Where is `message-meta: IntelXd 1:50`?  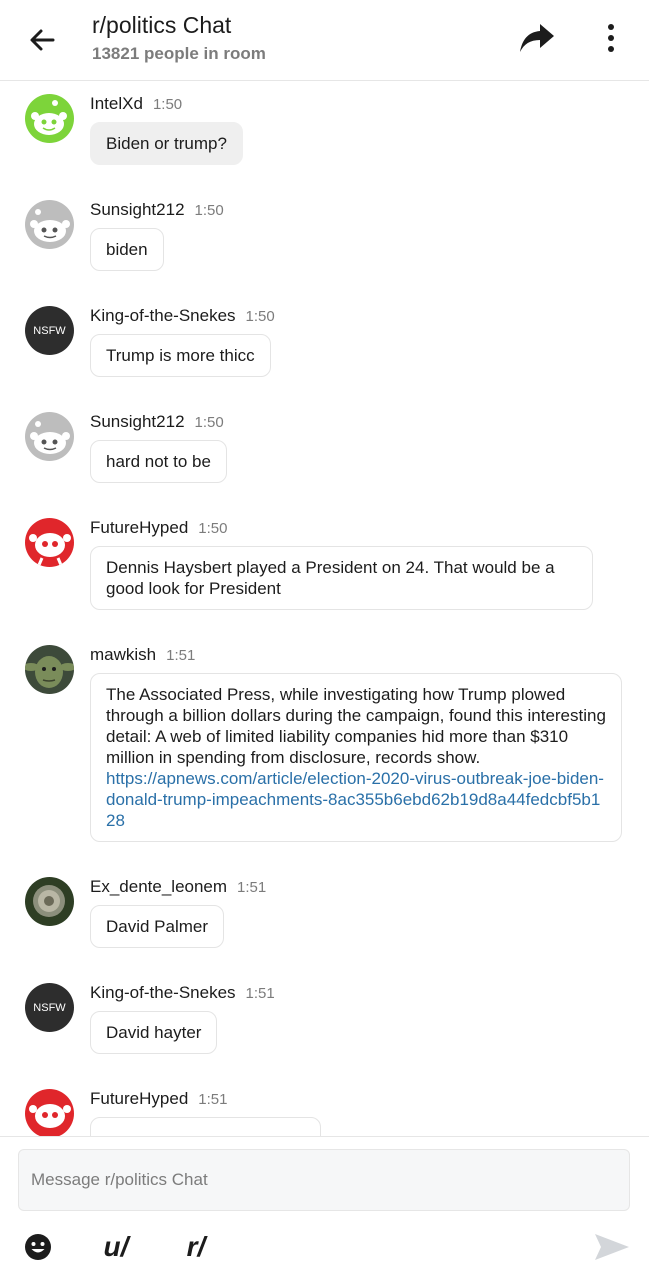 message-meta: IntelXd 1:50 is located at coordinates (136, 104).